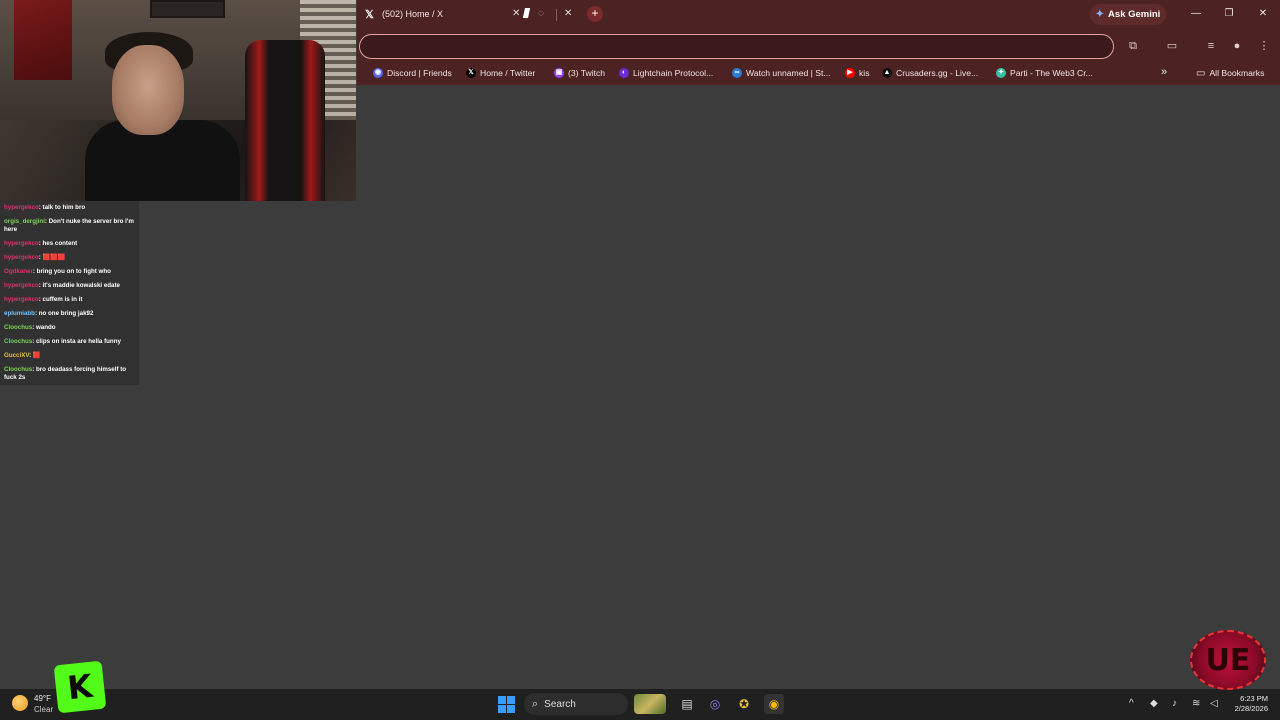 This screenshot has width=1280, height=720. I want to click on chat-text: : no one bring jak92, so click(64, 313).